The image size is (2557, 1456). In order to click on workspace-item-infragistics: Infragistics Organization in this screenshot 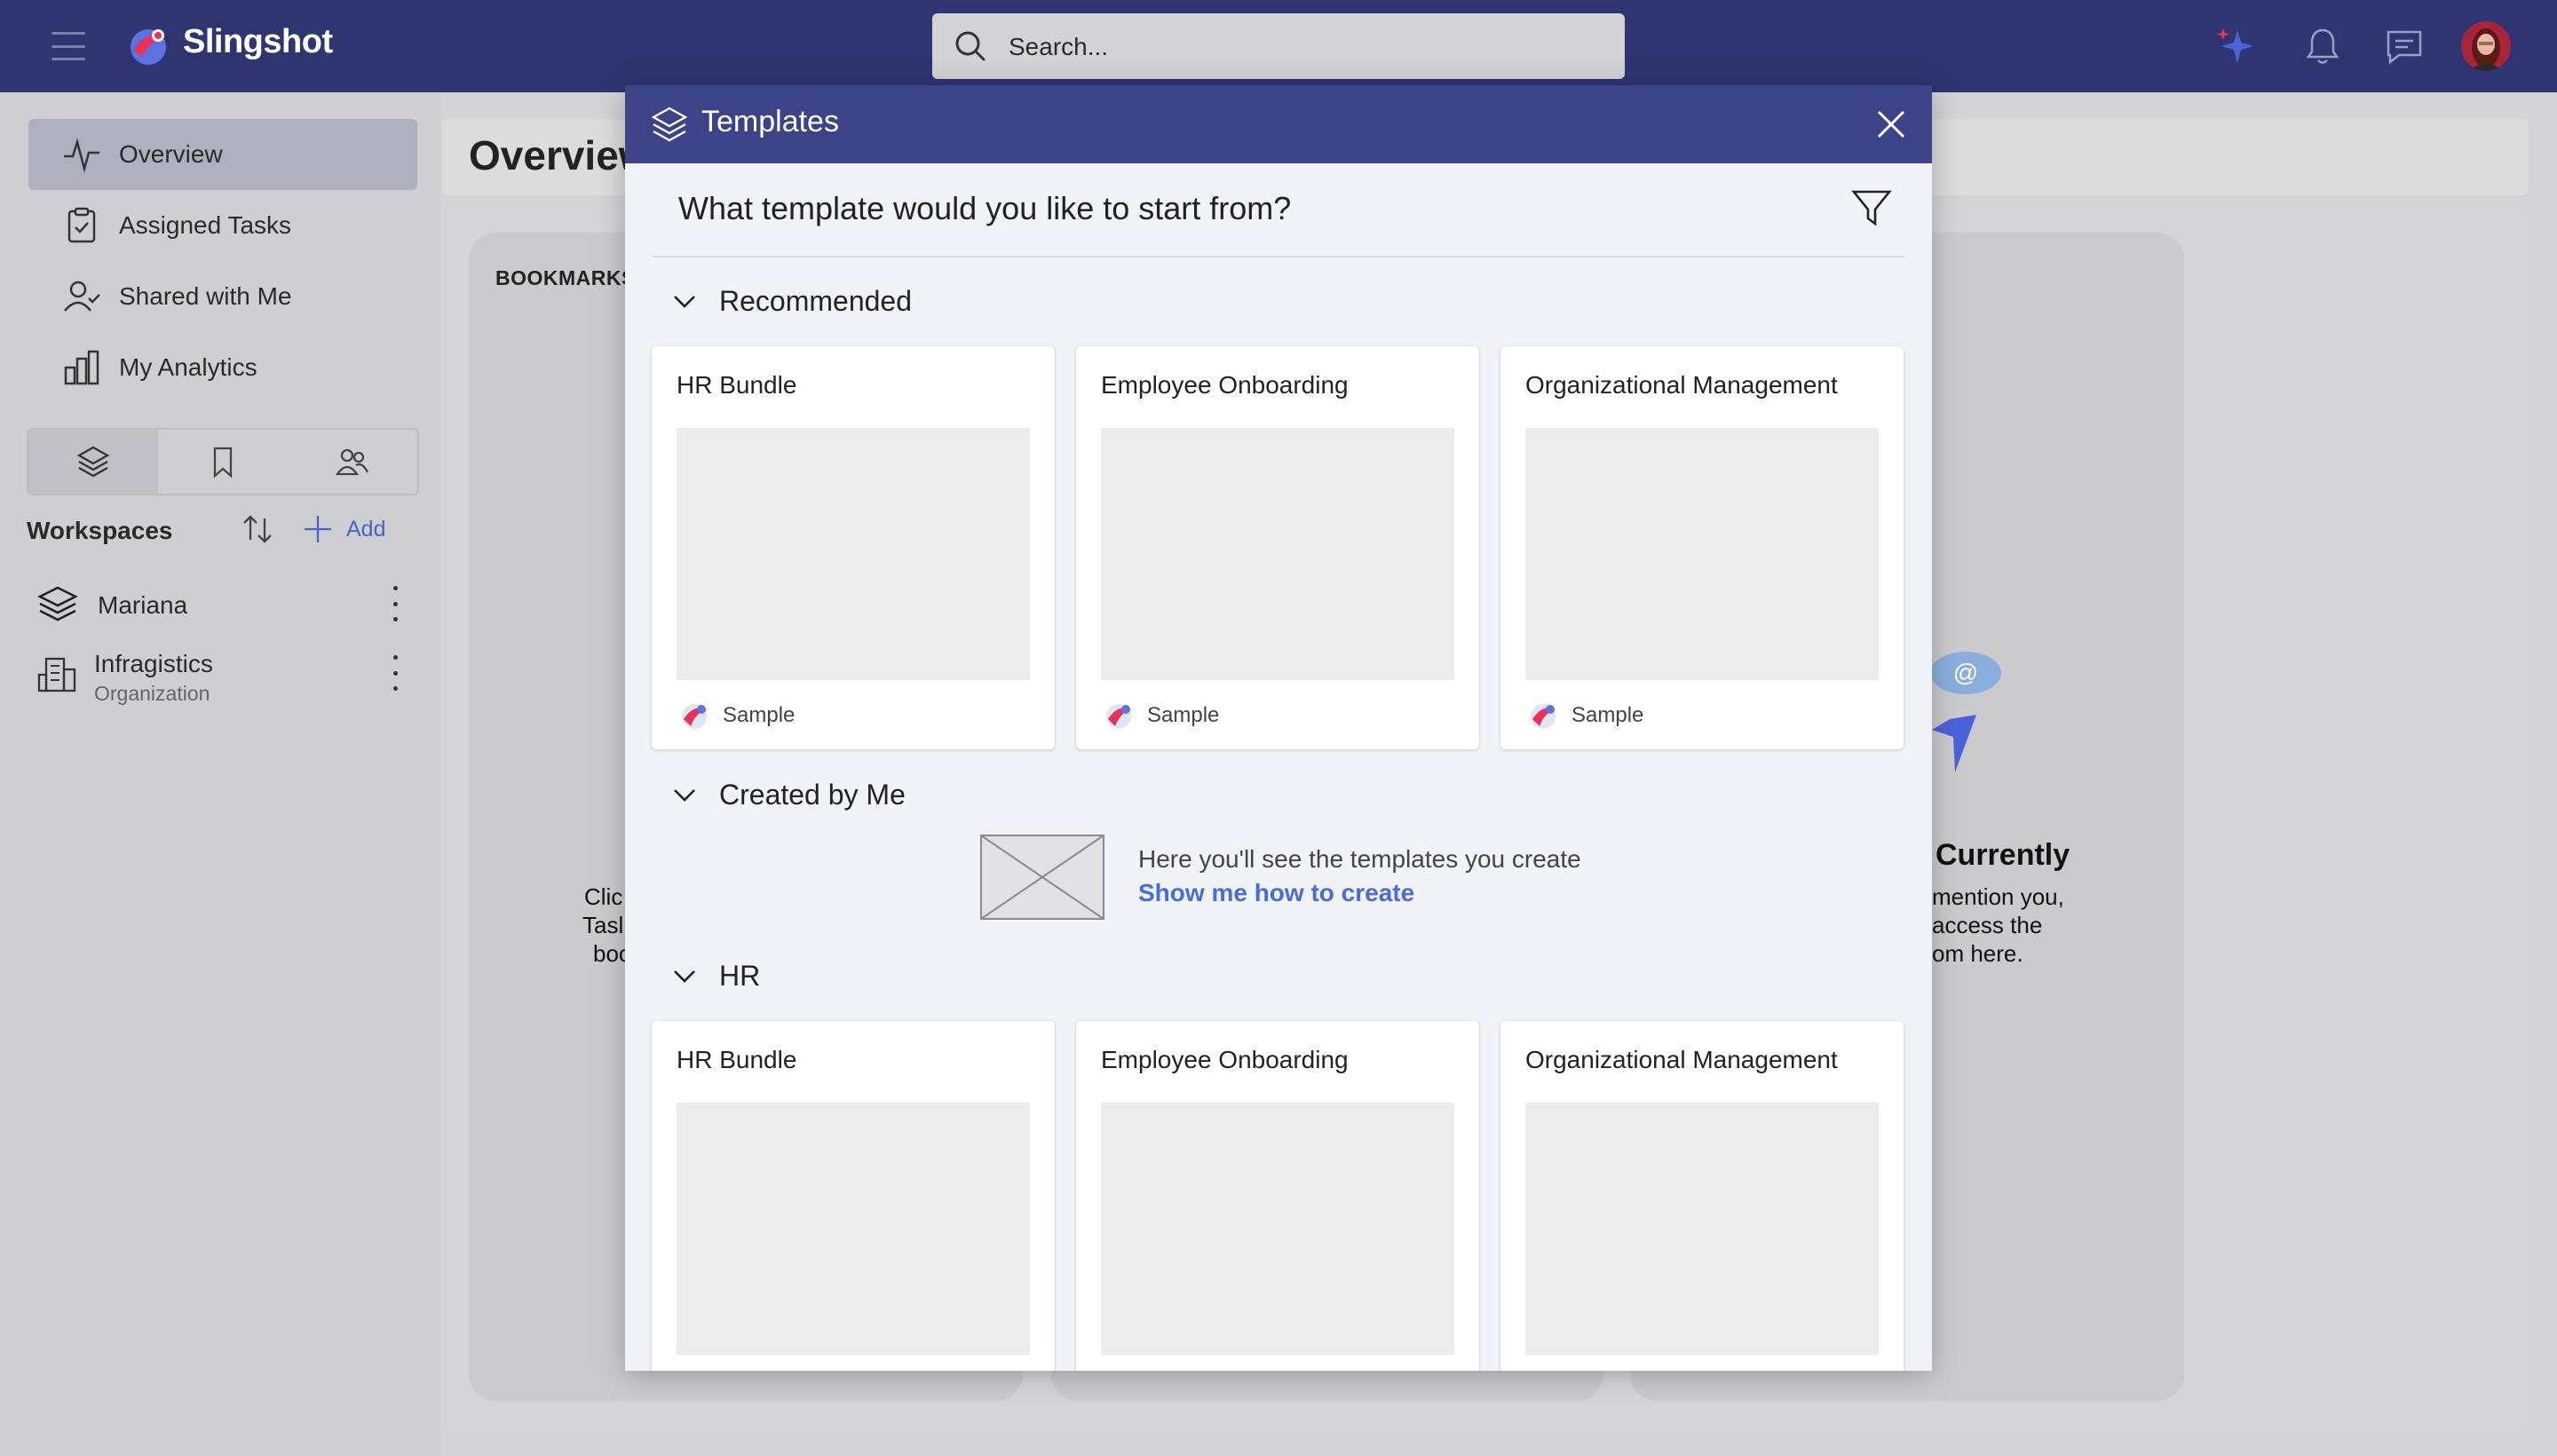, I will do `click(222, 674)`.